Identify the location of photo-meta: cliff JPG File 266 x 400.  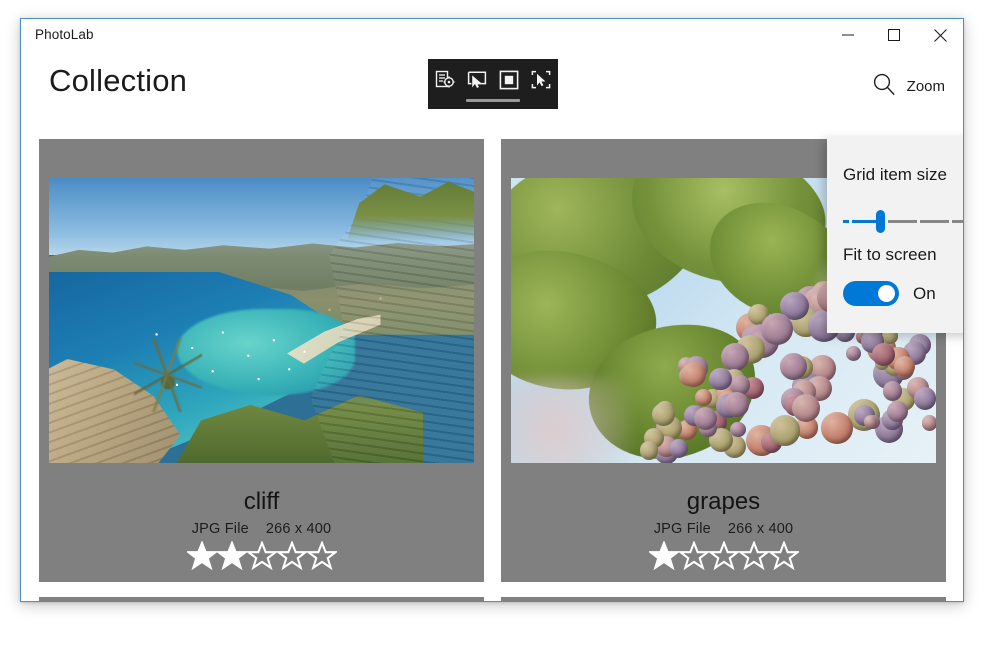
(261, 530).